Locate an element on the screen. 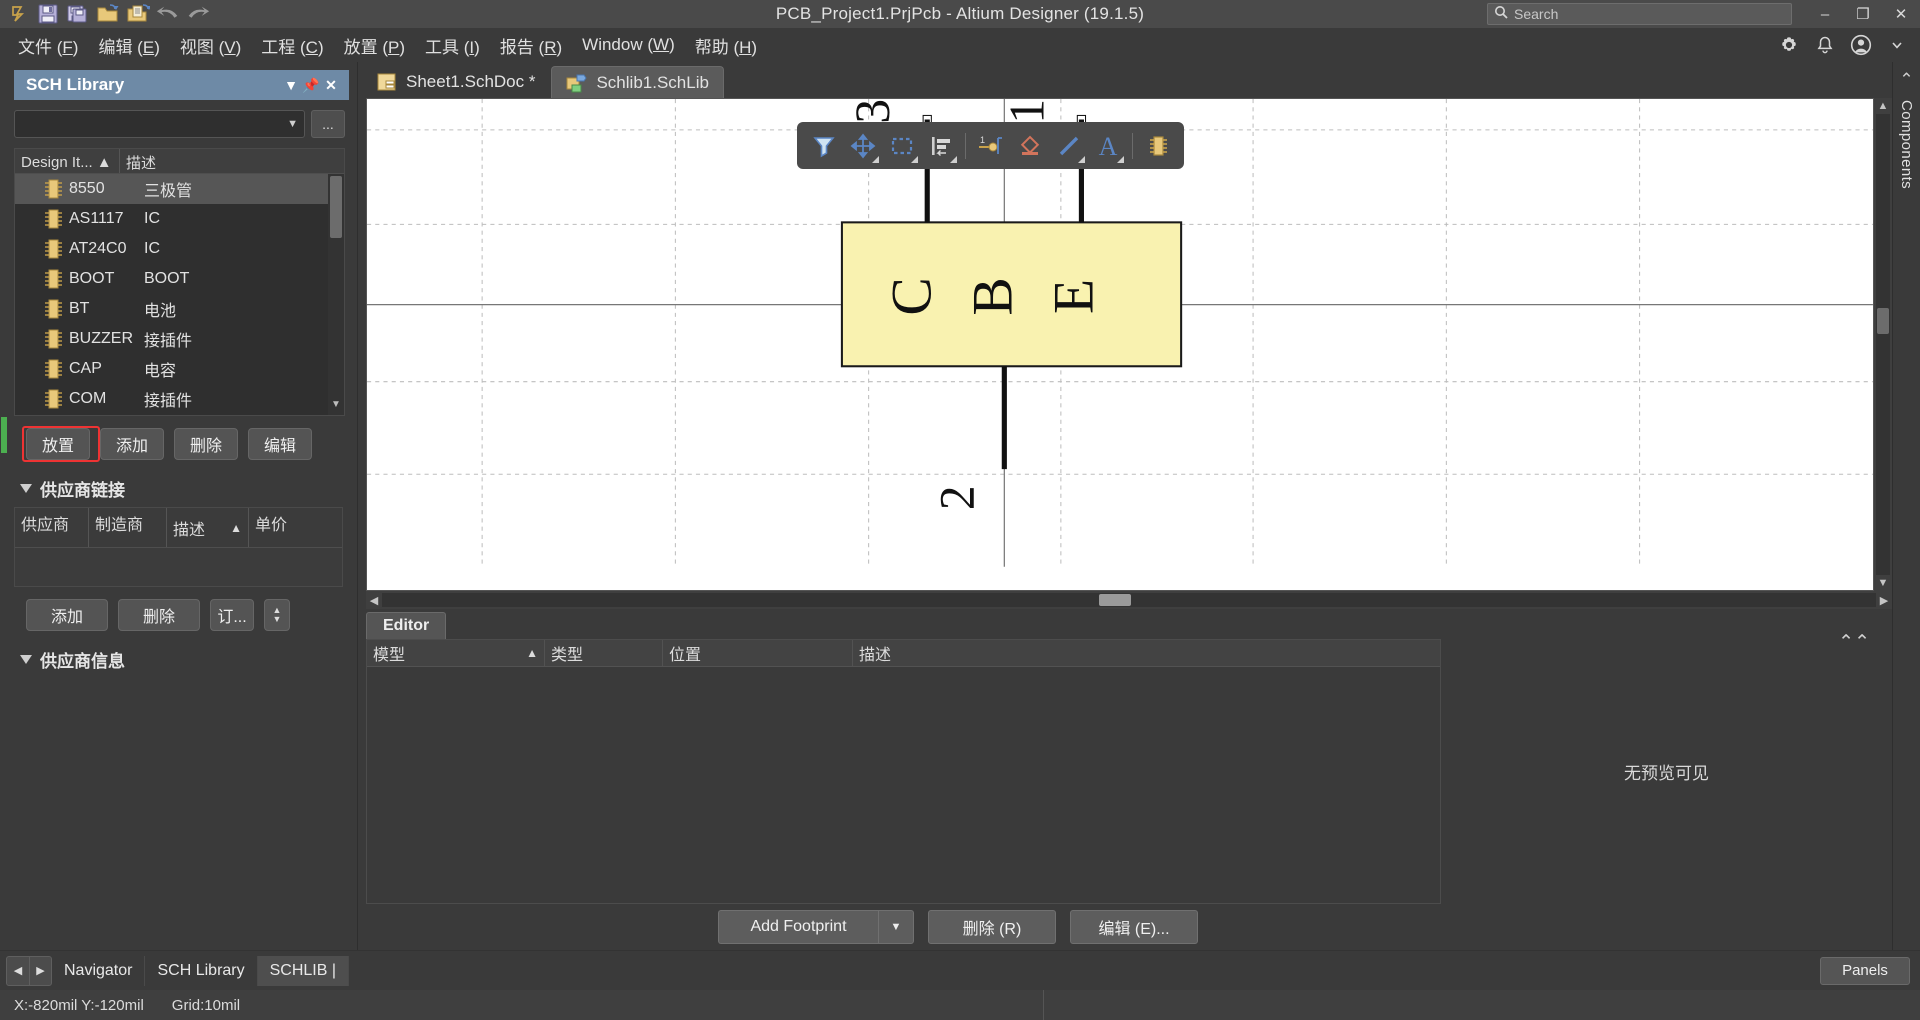 Image resolution: width=1920 pixels, height=1020 pixels. menu-edit: 编辑 (E) is located at coordinates (128, 45).